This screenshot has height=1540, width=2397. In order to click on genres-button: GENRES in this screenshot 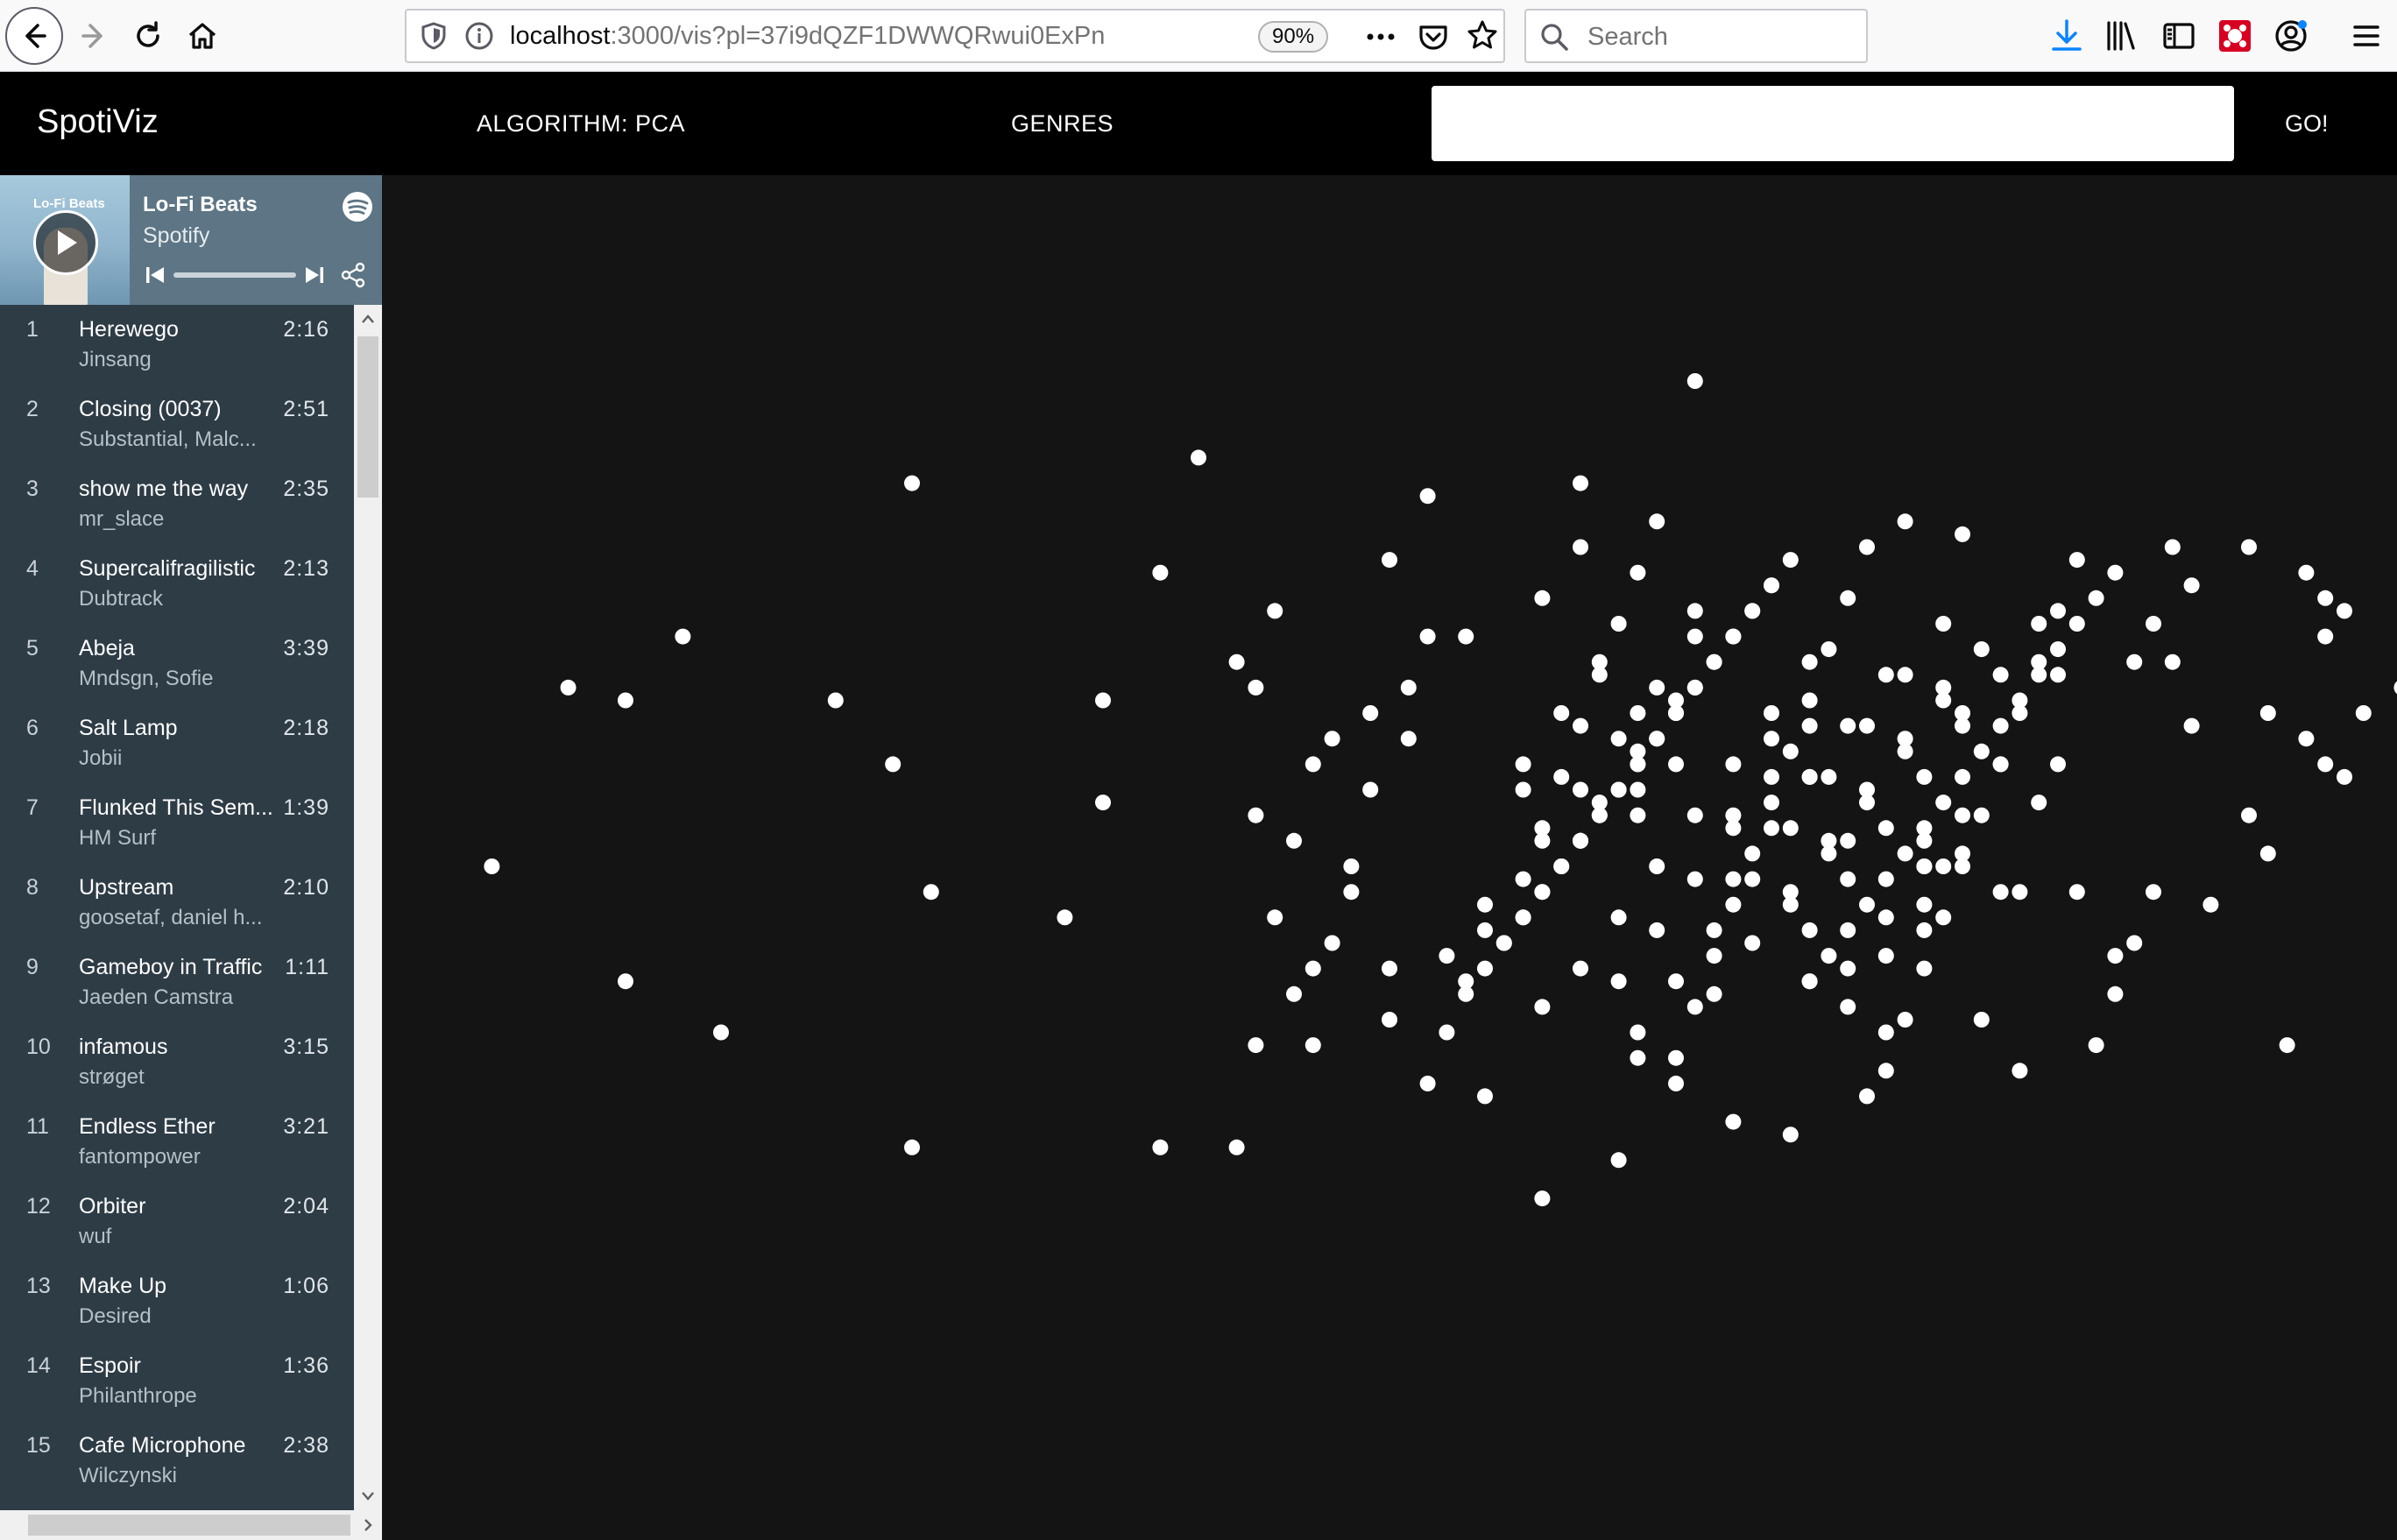, I will do `click(1062, 124)`.